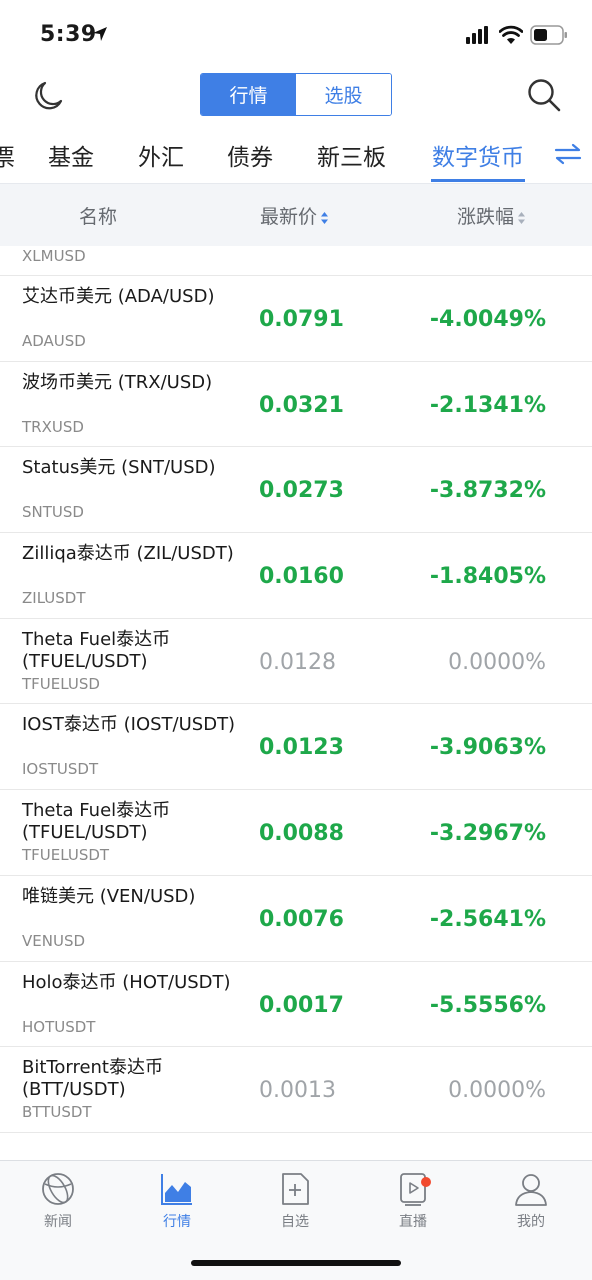  Describe the element at coordinates (126, 982) in the screenshot. I see `coin-name: Holo泰达币 (HOT/USDT)` at that location.